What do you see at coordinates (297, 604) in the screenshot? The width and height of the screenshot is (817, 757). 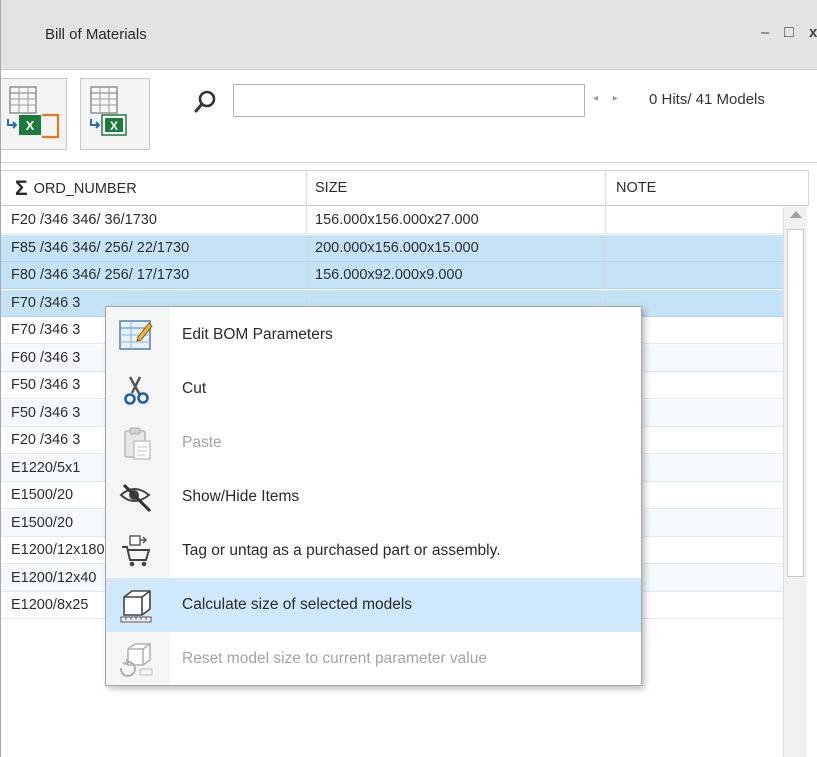 I see `menu-item-label: Calculate size of selected models` at bounding box center [297, 604].